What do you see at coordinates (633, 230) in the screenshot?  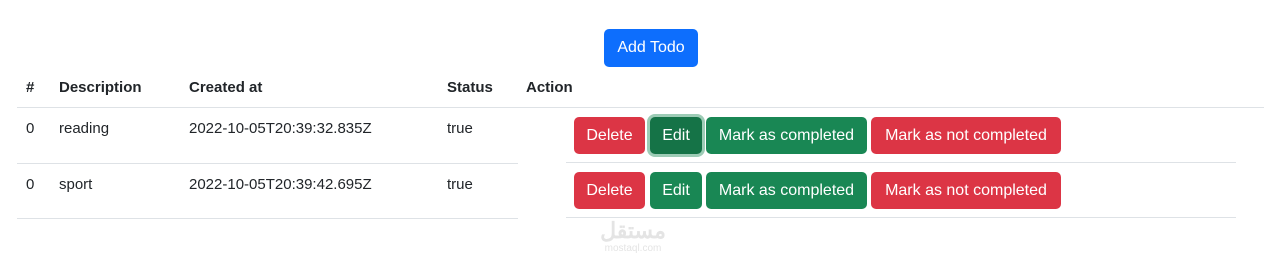 I see `watermark-logo: مستقل` at bounding box center [633, 230].